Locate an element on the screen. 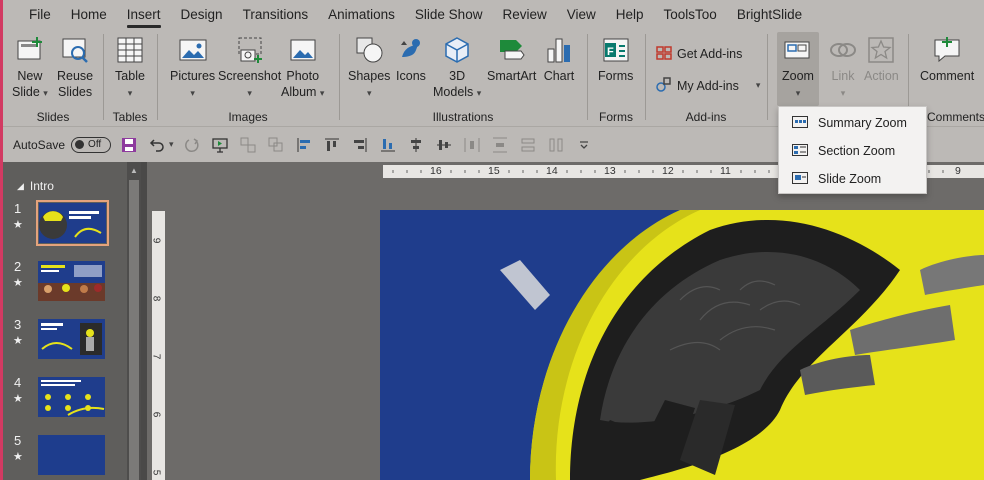  ruler-tick-label: 9 is located at coordinates (156, 240).